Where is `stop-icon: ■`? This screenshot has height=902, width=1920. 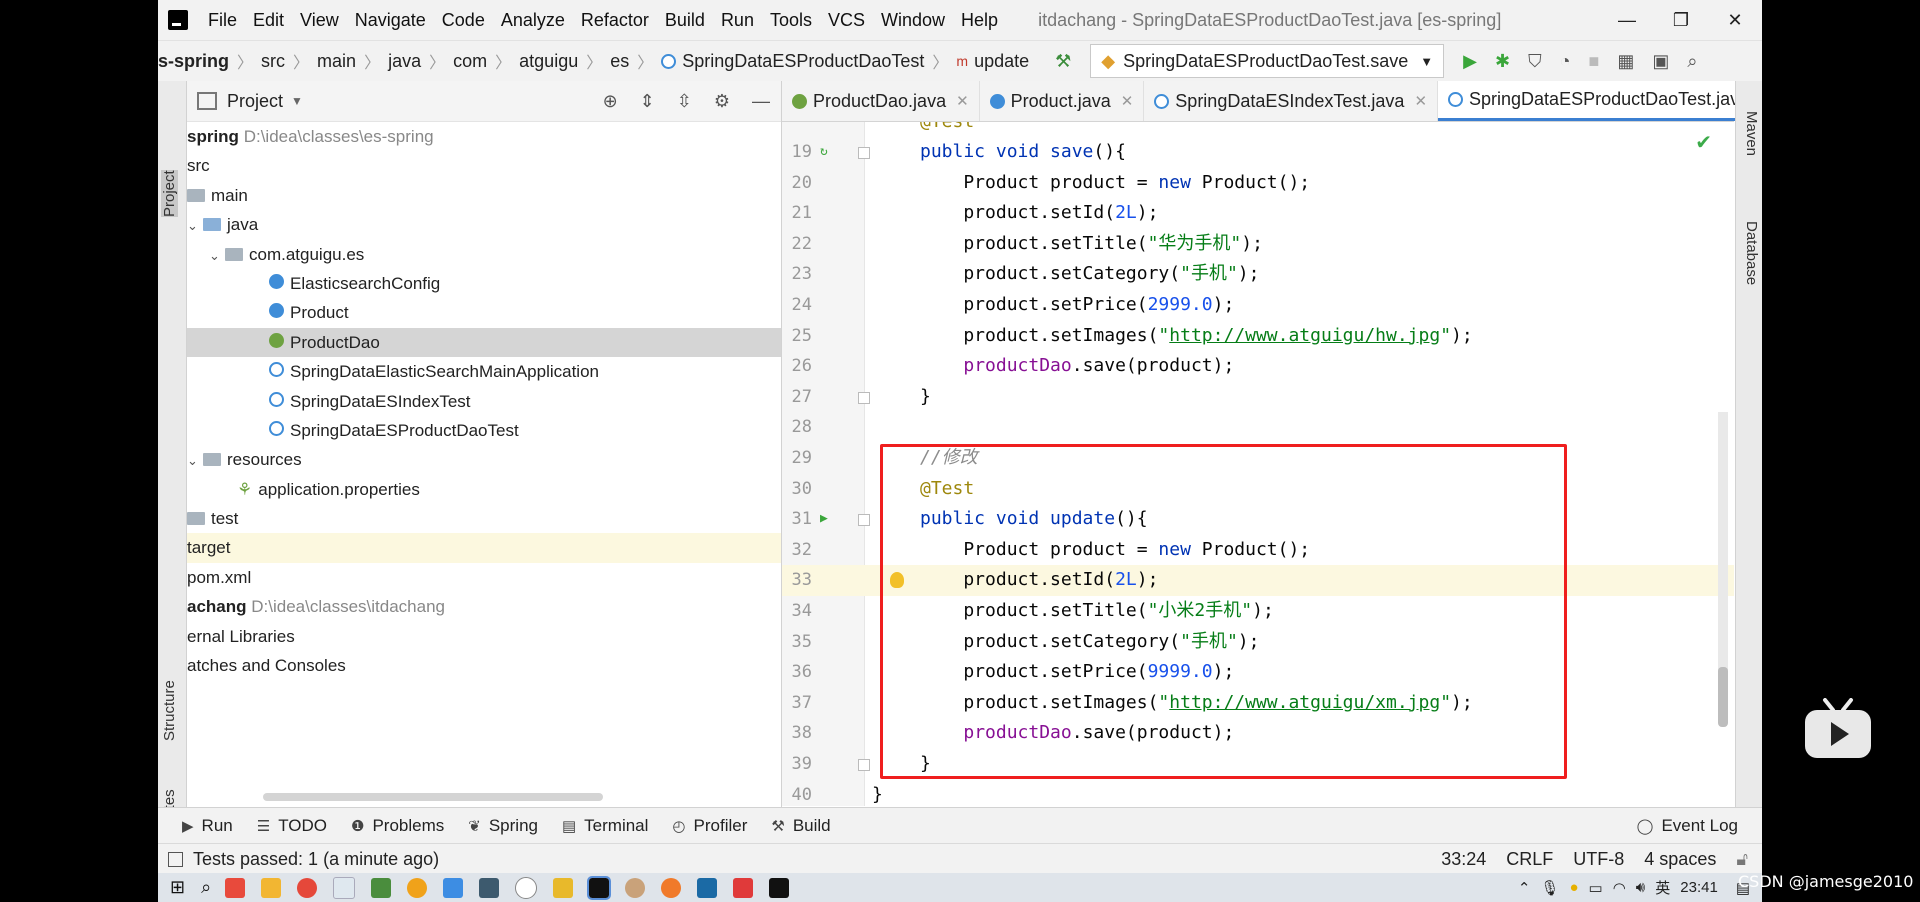
stop-icon: ■ is located at coordinates (1593, 61).